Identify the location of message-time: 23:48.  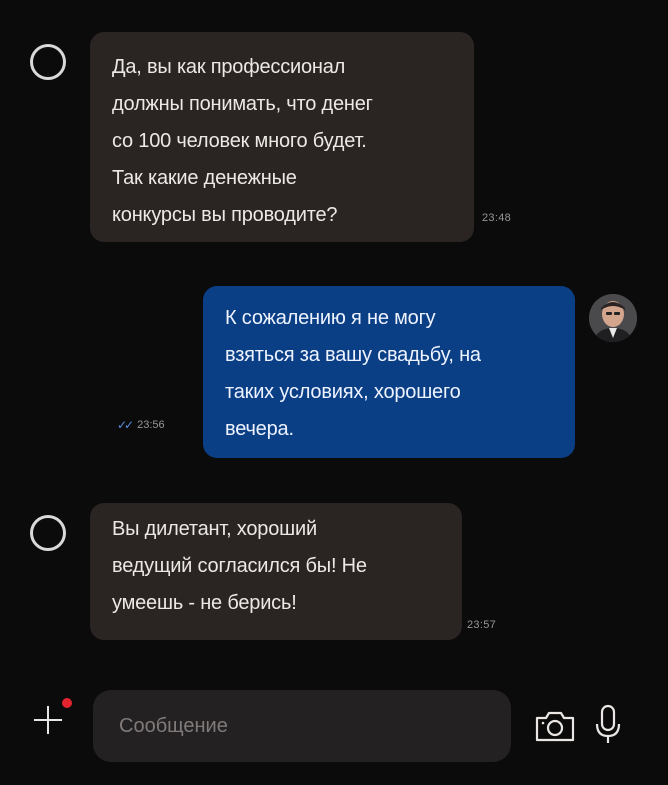
(497, 218).